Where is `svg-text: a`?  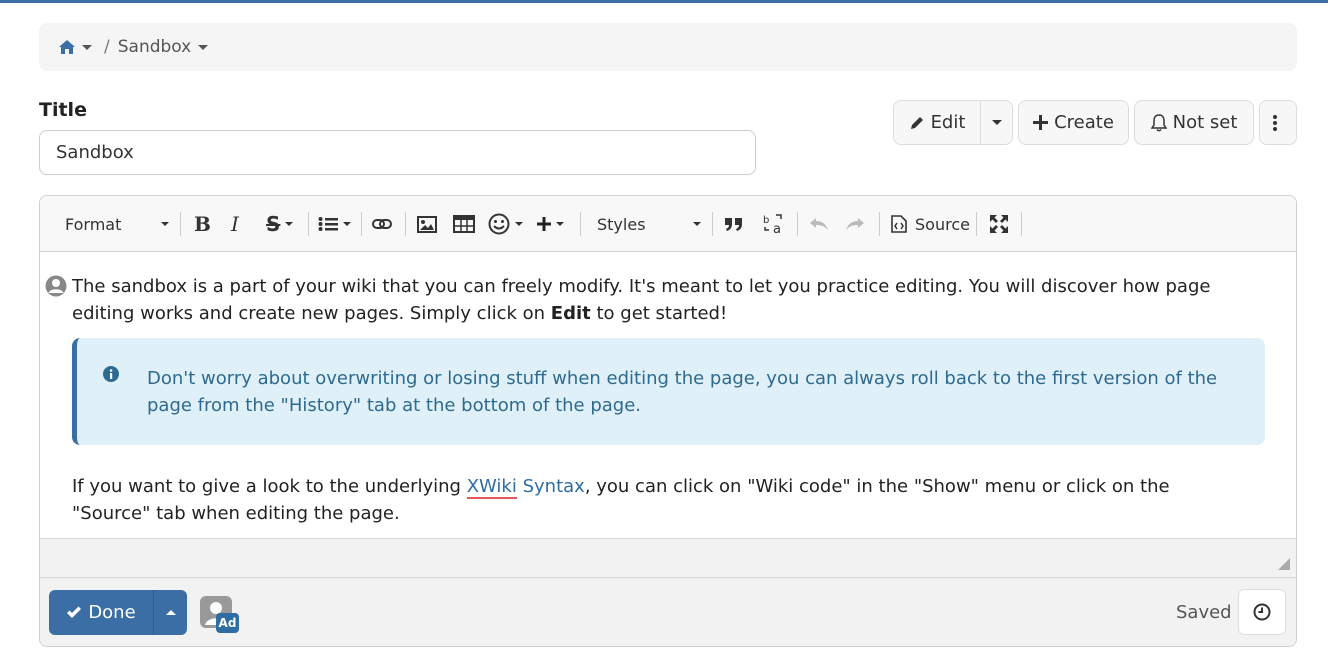 svg-text: a is located at coordinates (777, 228).